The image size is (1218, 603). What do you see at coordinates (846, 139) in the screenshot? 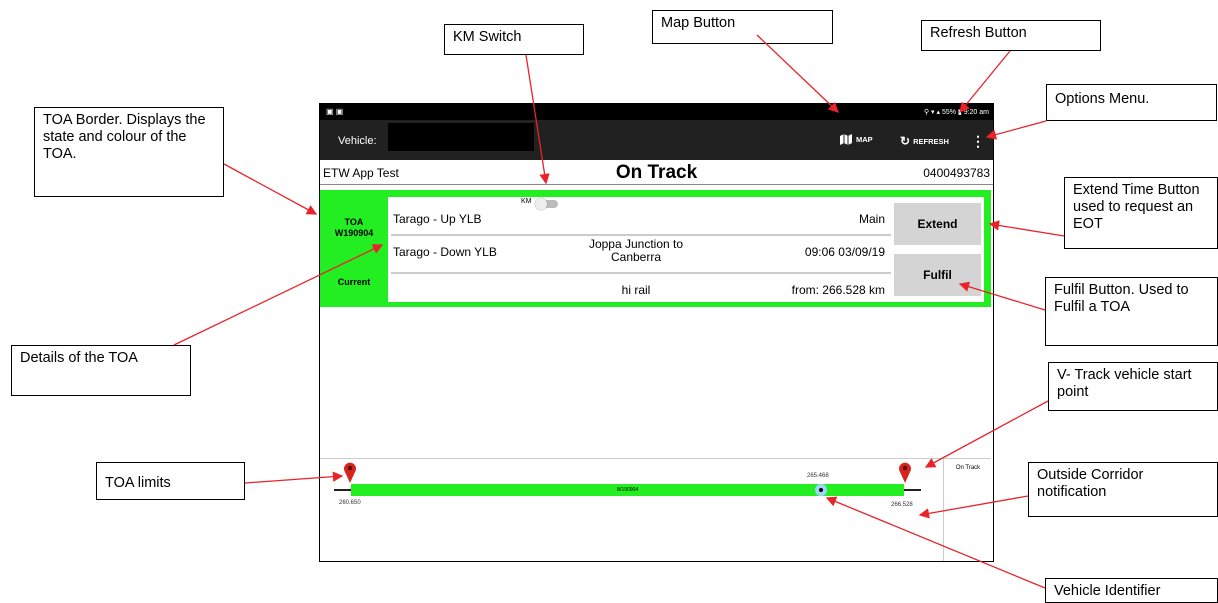
I see `map-icon` at bounding box center [846, 139].